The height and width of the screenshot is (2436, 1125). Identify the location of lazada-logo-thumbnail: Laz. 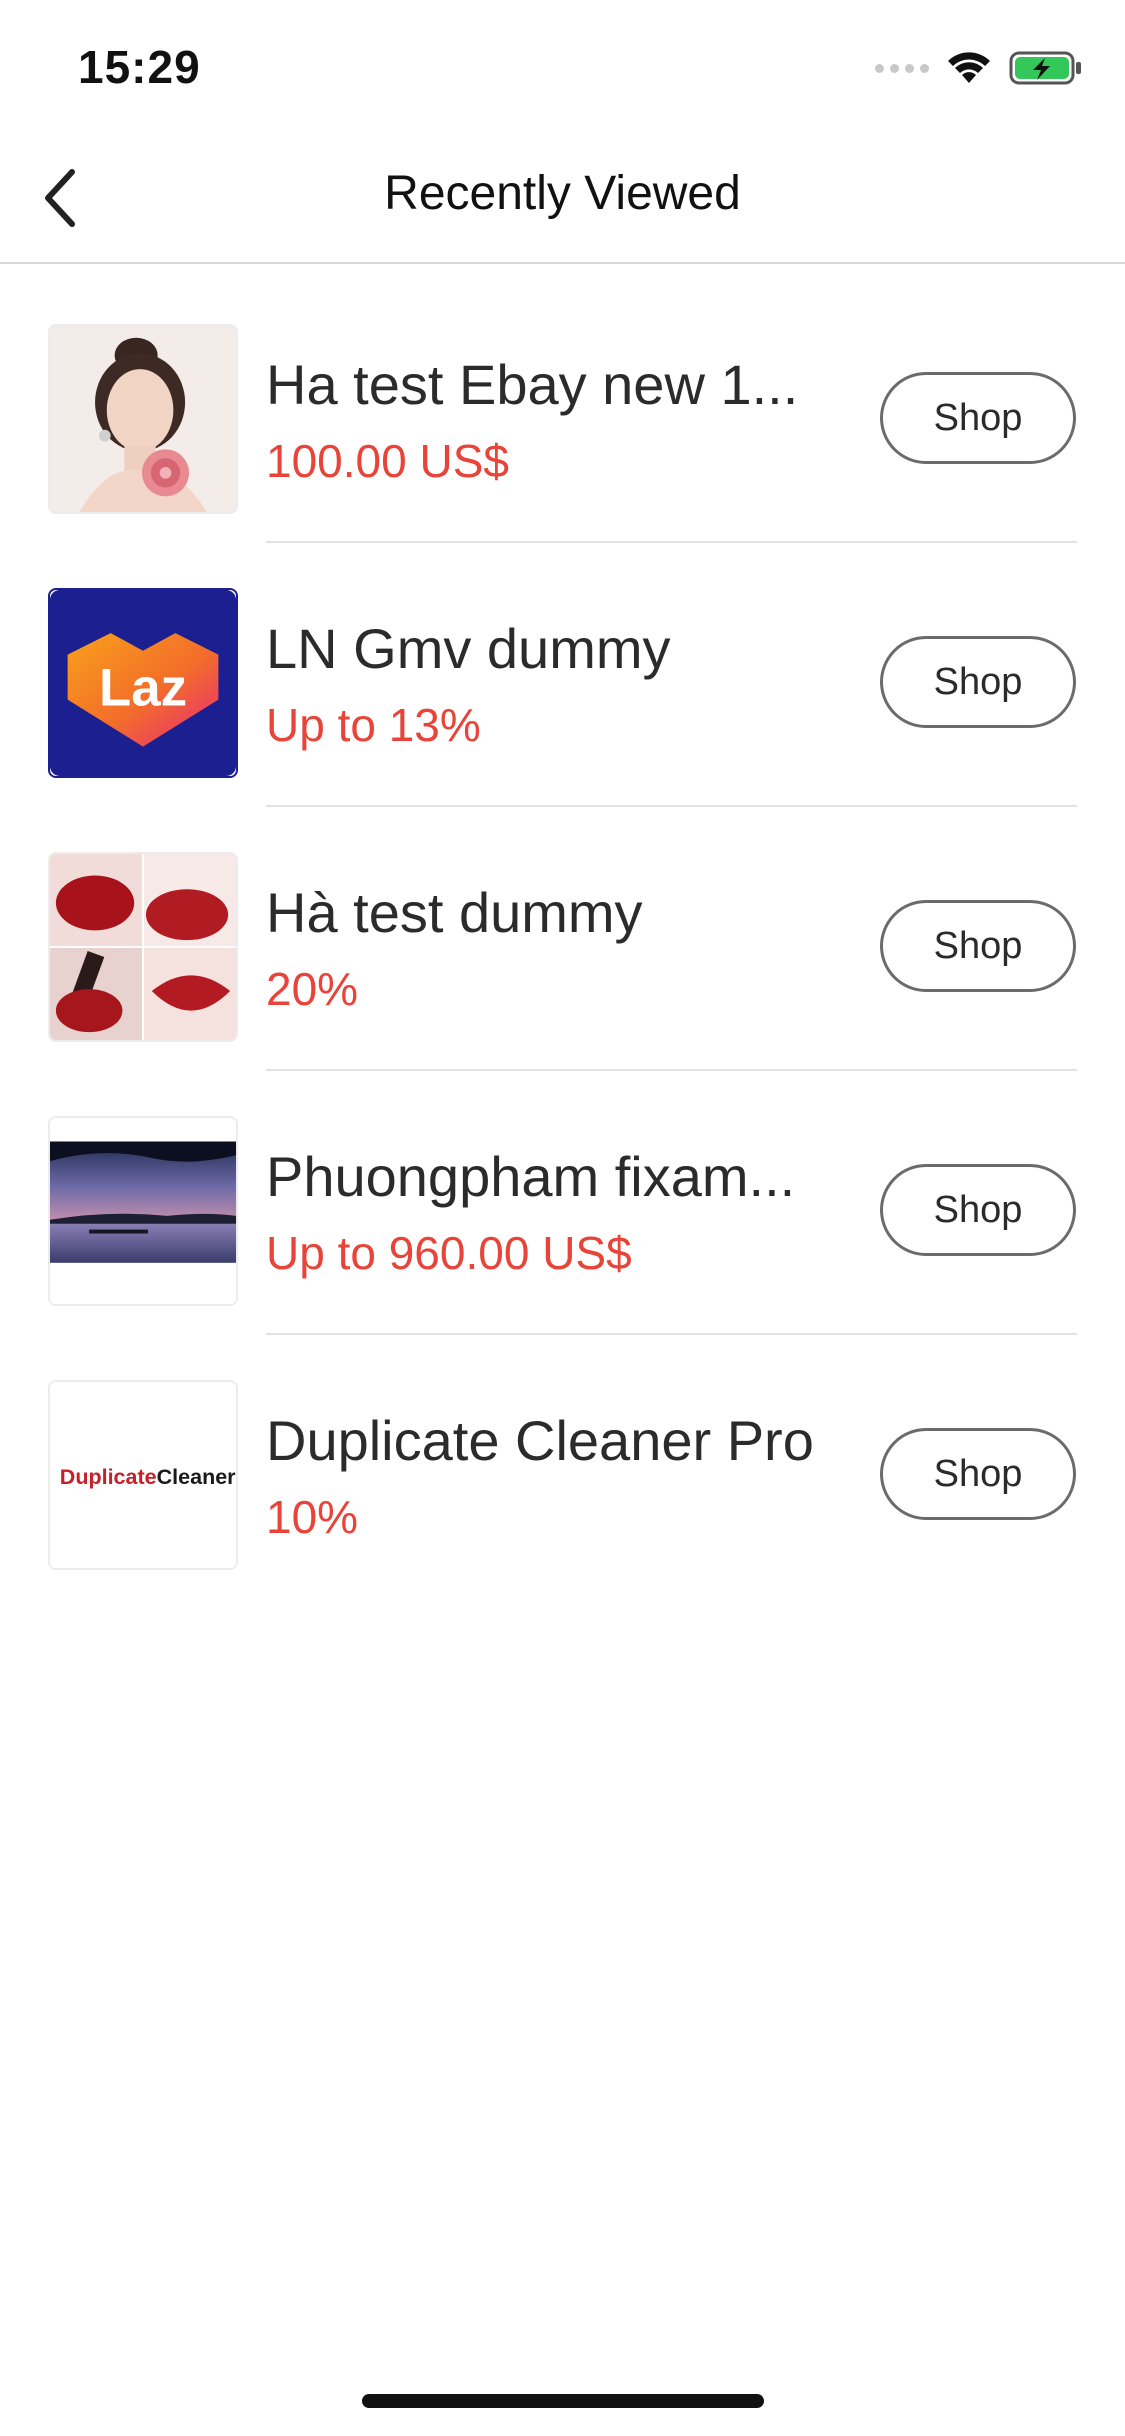
(143, 683).